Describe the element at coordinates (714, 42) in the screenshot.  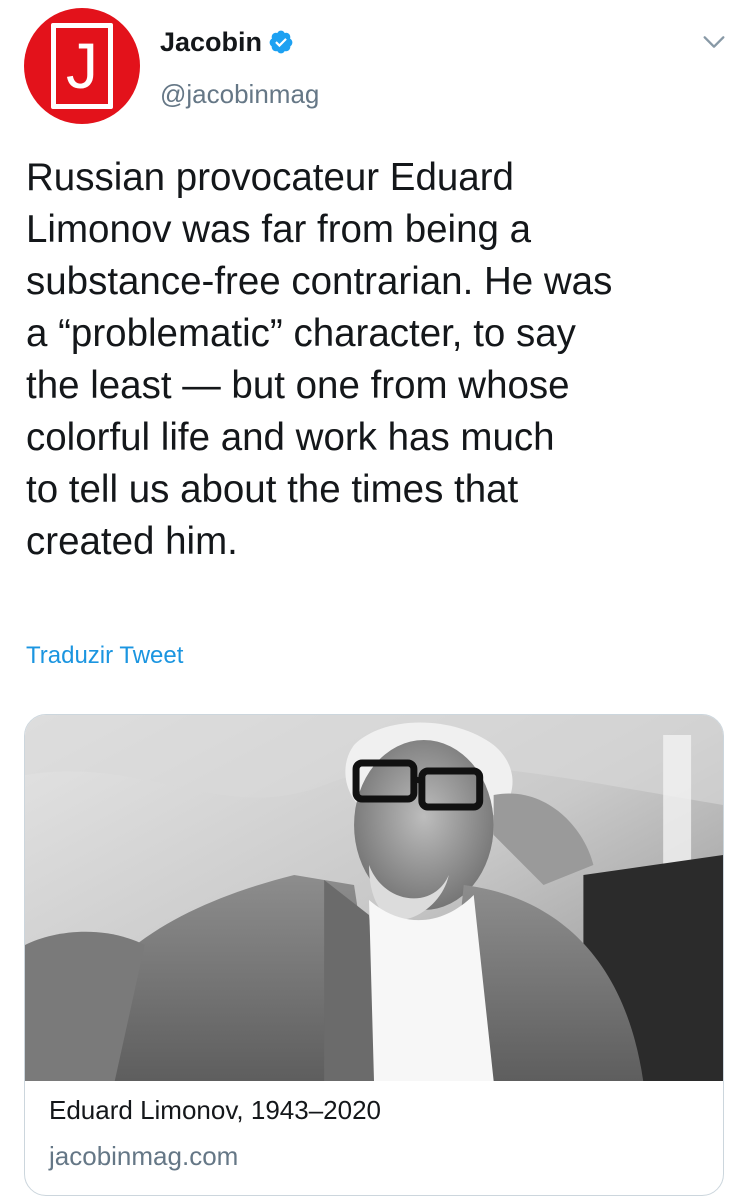
I see `chevron-down-icon` at that location.